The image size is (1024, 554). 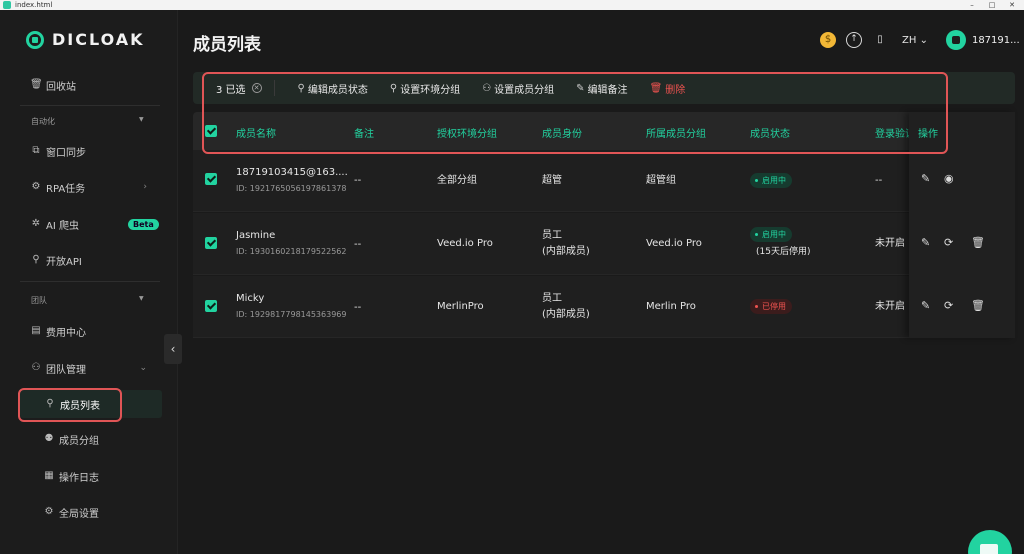 I want to click on language-label: ZH, so click(x=909, y=40).